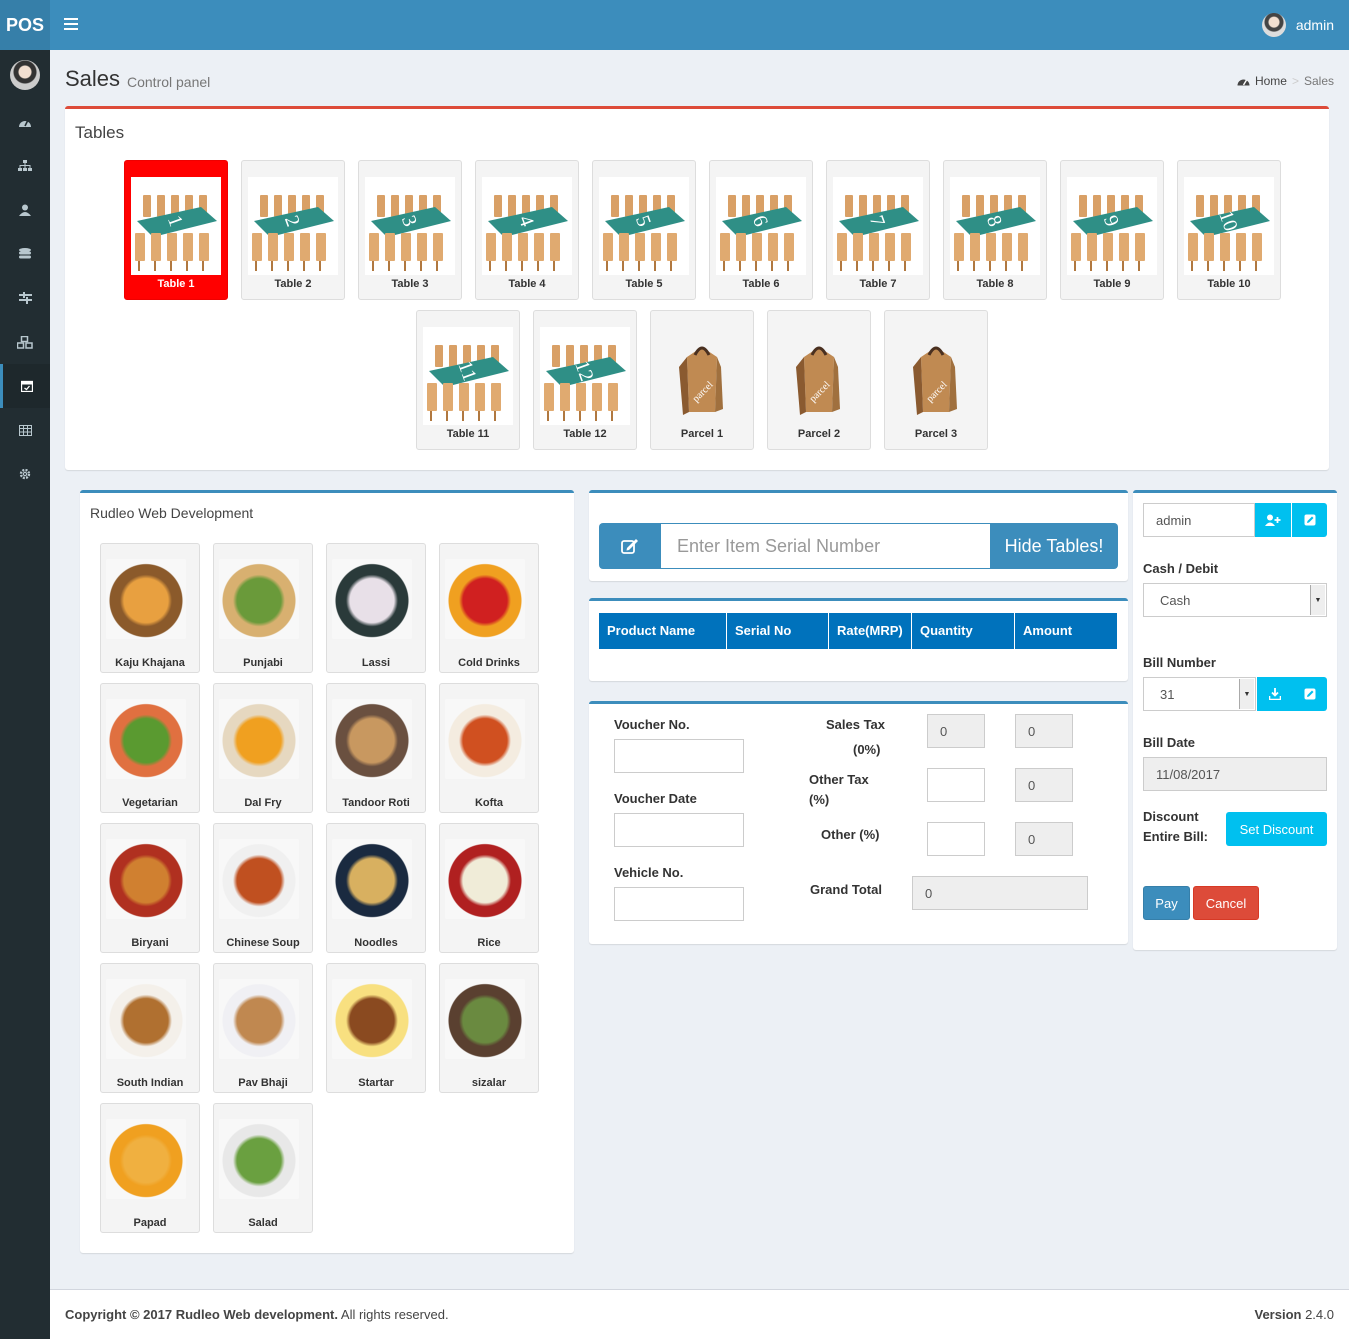  I want to click on table-tile: 8 Table 8, so click(995, 230).